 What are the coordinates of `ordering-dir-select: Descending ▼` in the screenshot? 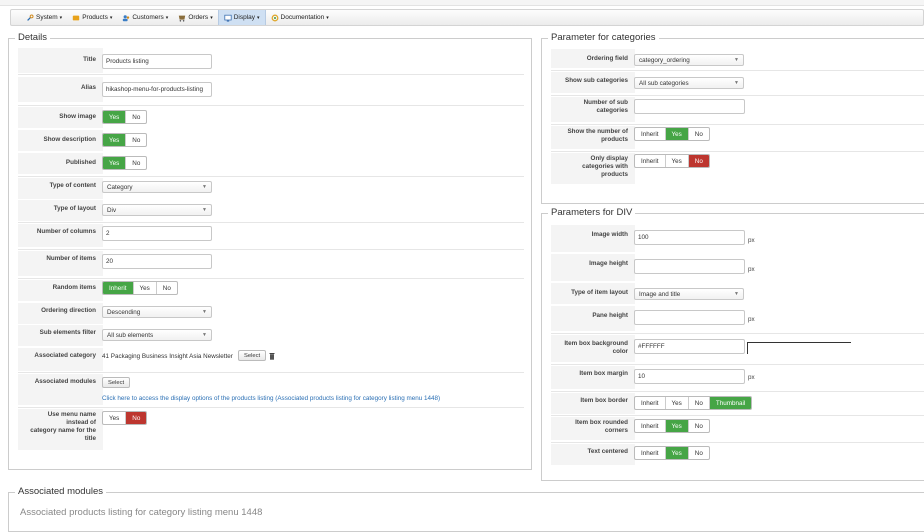 It's located at (157, 312).